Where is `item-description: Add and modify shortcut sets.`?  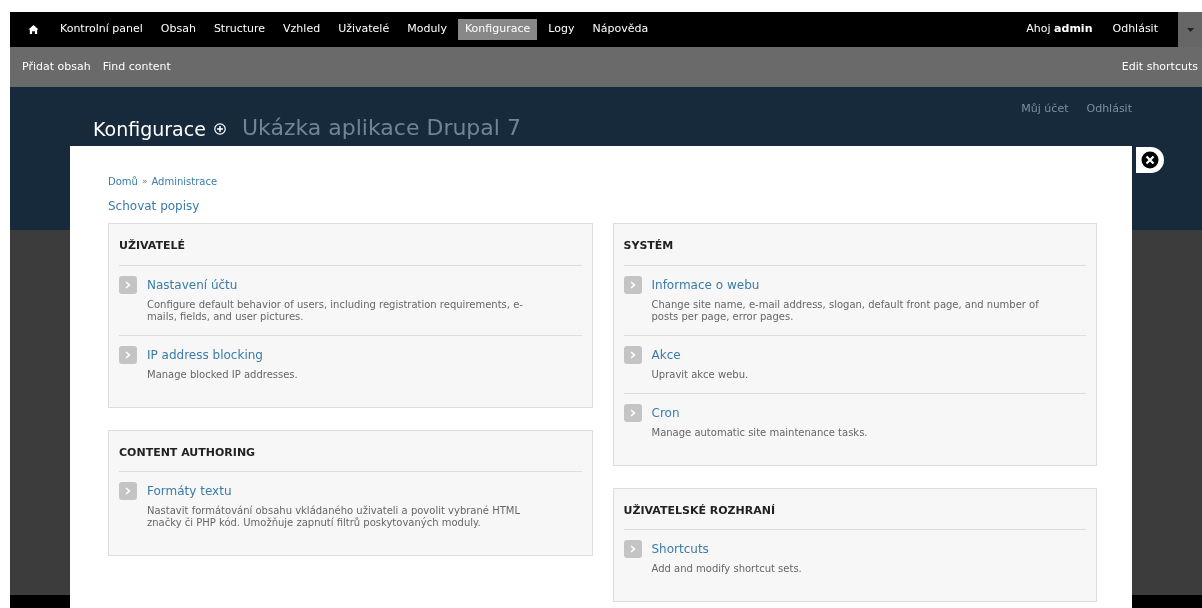 item-description: Add and modify shortcut sets. is located at coordinates (726, 569).